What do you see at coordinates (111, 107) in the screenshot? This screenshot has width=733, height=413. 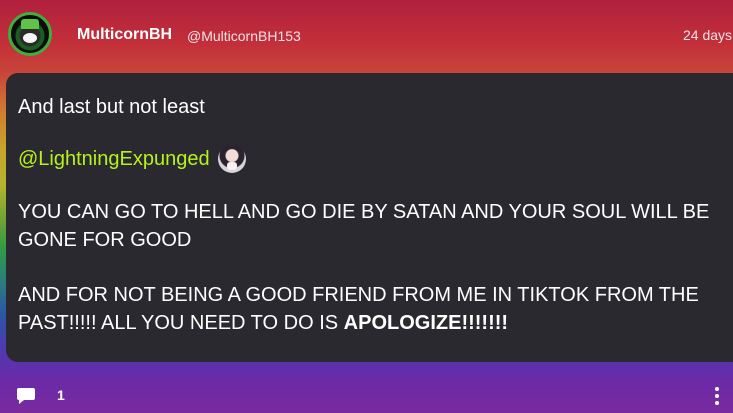 I see `post-text-line: And last but not least` at bounding box center [111, 107].